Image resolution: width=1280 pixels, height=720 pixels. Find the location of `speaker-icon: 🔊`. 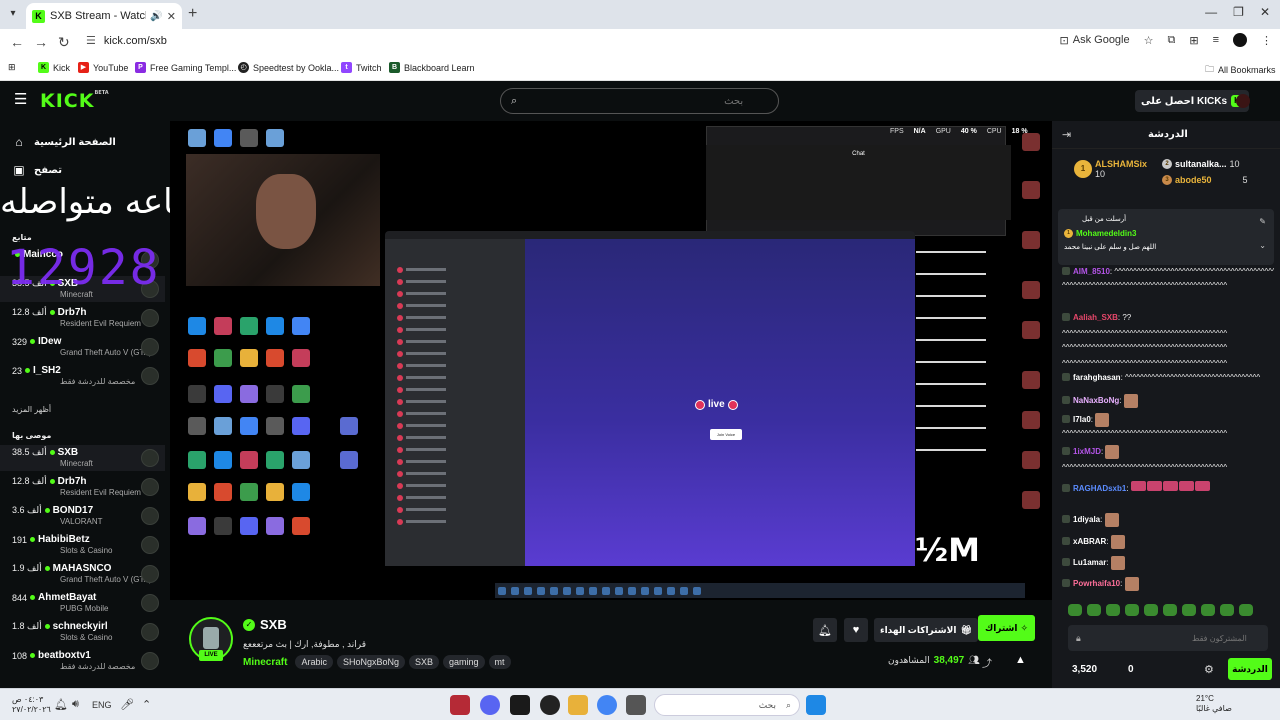

speaker-icon: 🔊 is located at coordinates (156, 16).